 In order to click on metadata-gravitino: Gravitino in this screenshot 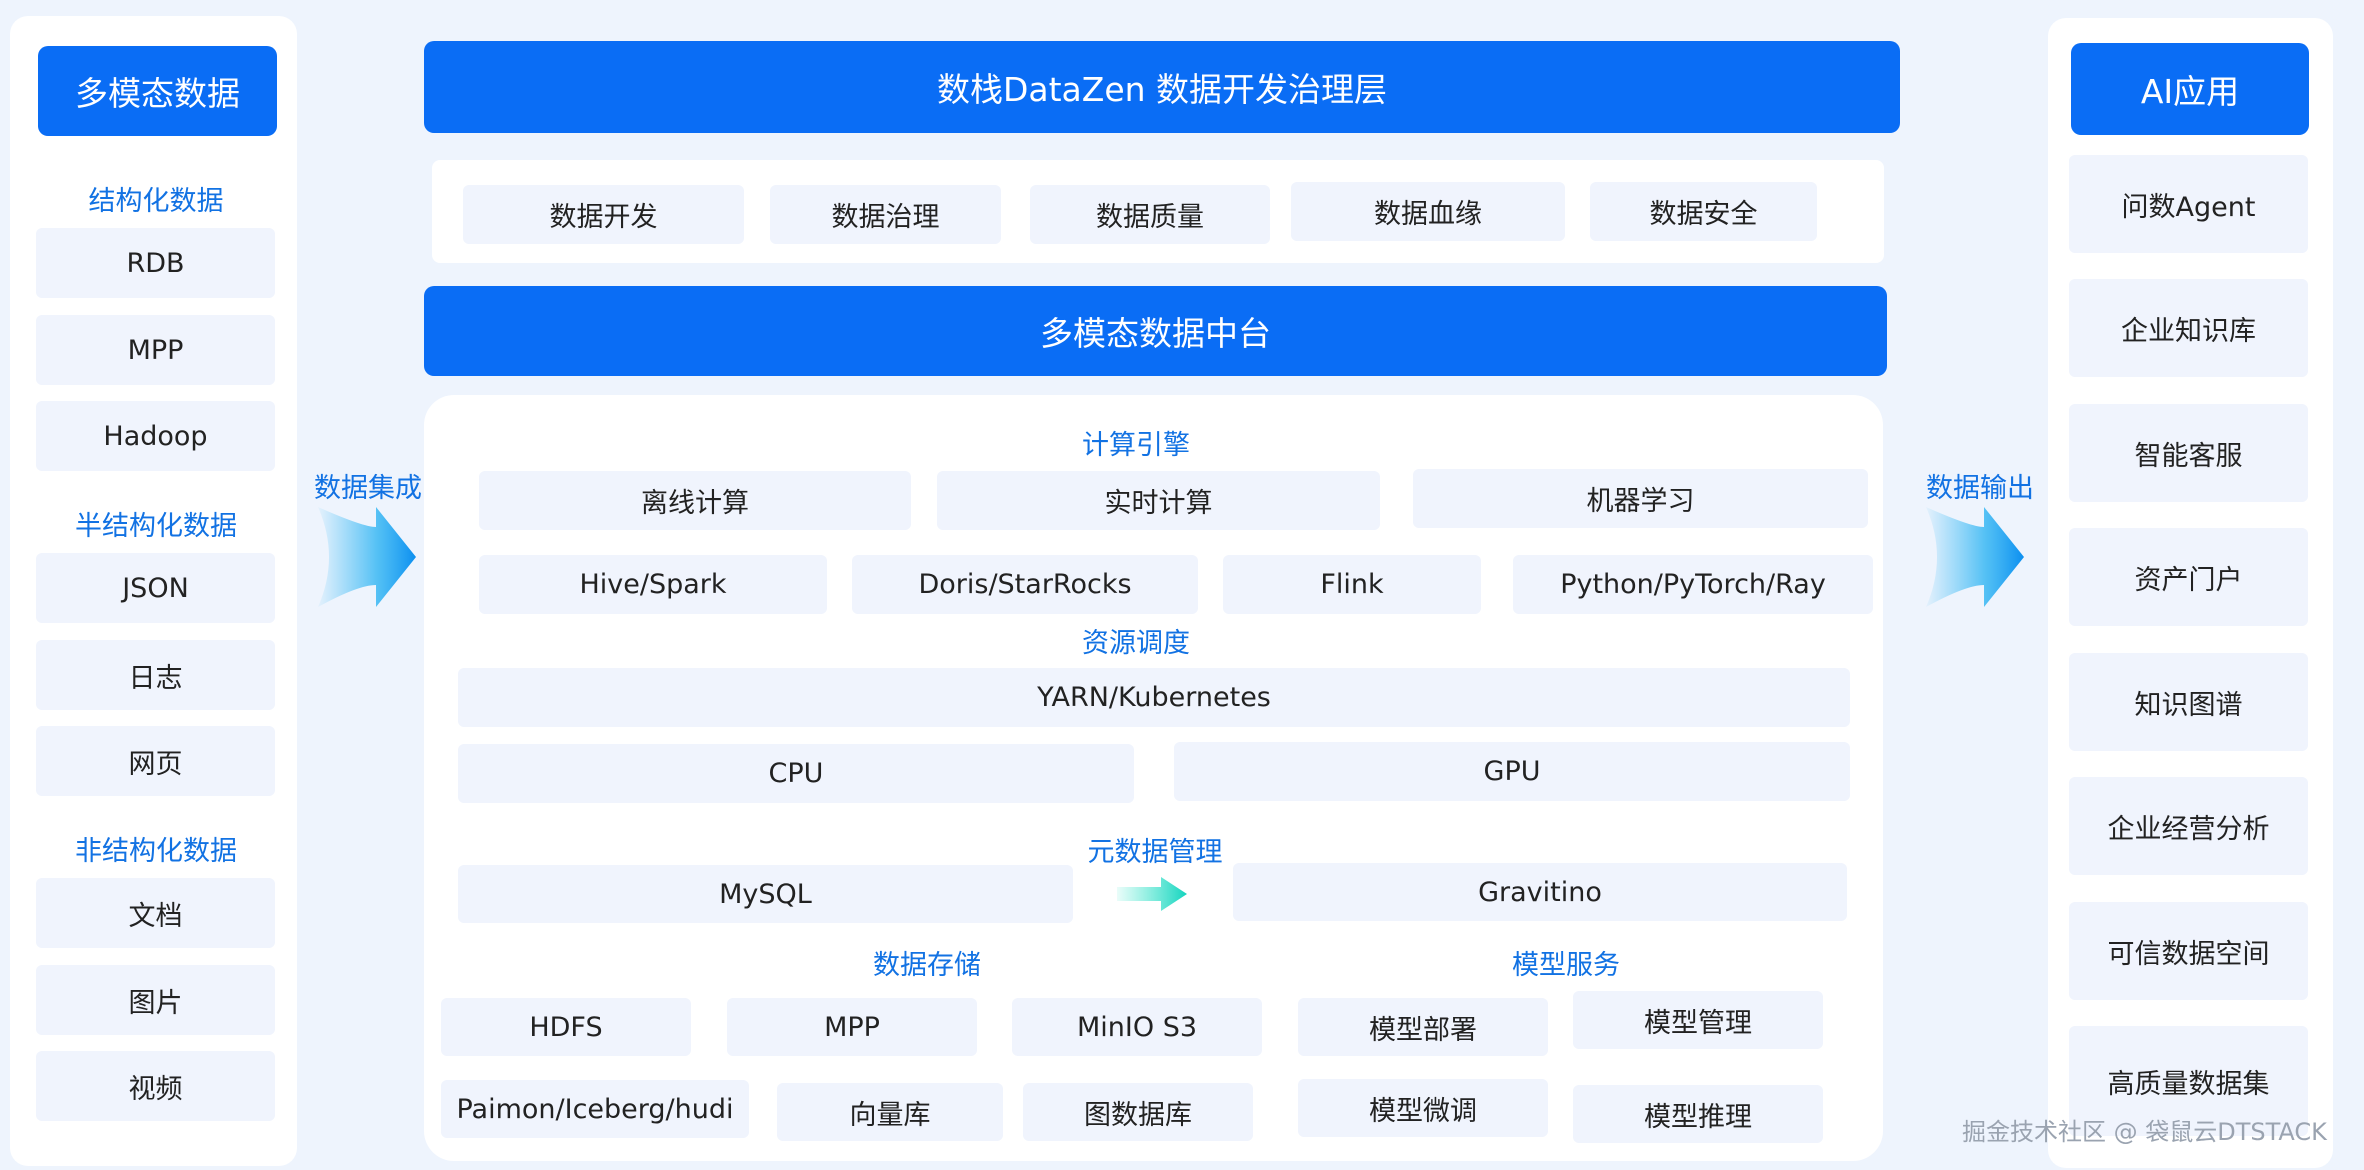, I will do `click(1540, 892)`.